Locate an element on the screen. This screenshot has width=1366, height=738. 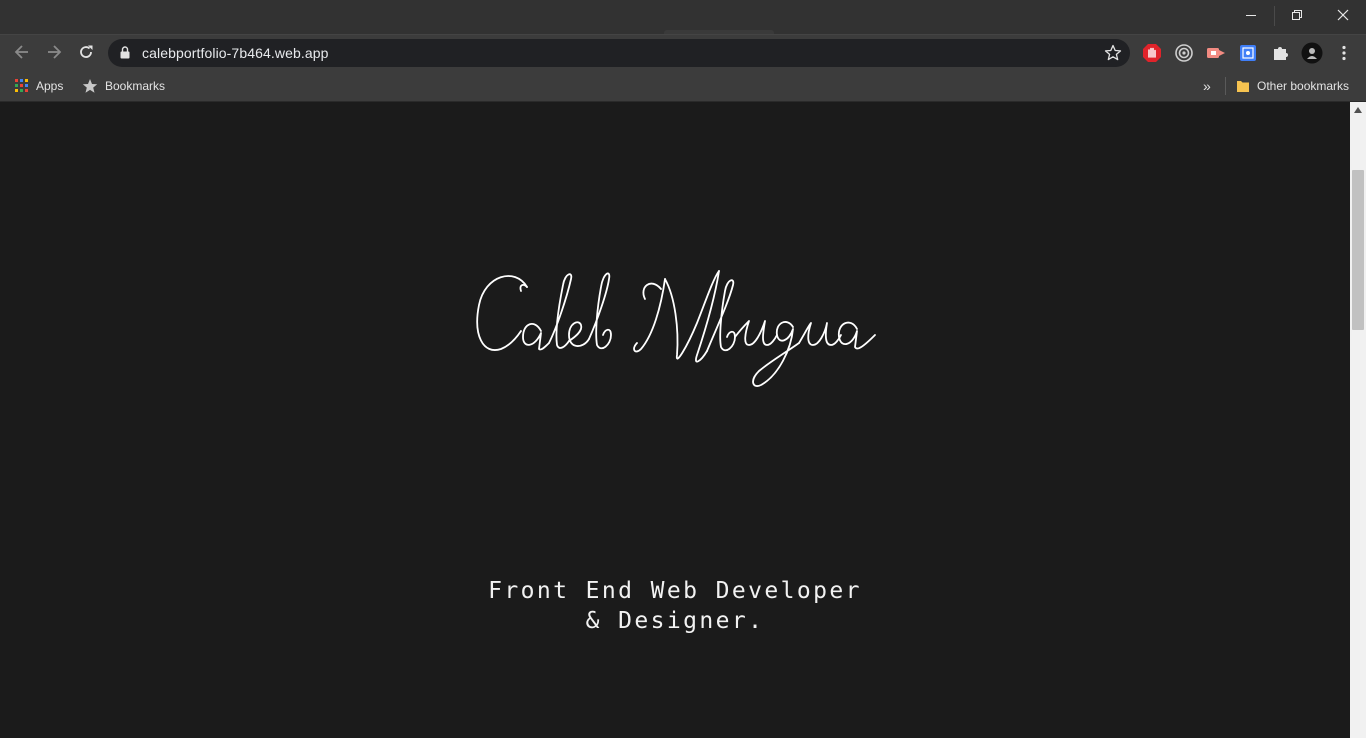
bookmark-star-icon is located at coordinates (1113, 53).